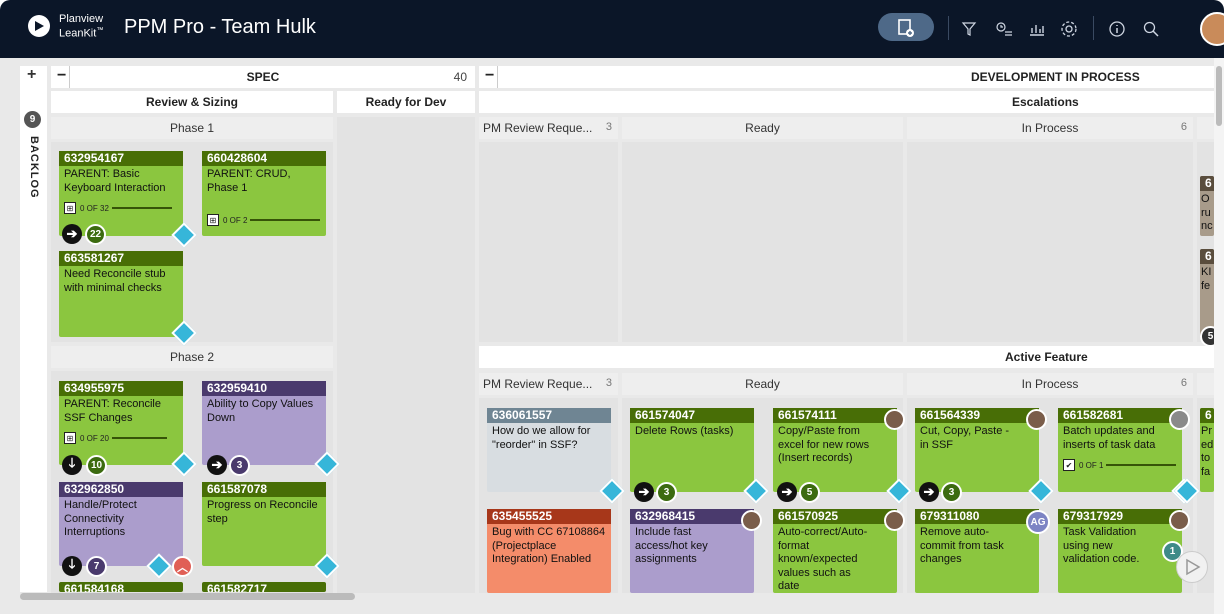 Image resolution: width=1224 pixels, height=614 pixels. What do you see at coordinates (1004, 29) in the screenshot?
I see `timer-list-icon` at bounding box center [1004, 29].